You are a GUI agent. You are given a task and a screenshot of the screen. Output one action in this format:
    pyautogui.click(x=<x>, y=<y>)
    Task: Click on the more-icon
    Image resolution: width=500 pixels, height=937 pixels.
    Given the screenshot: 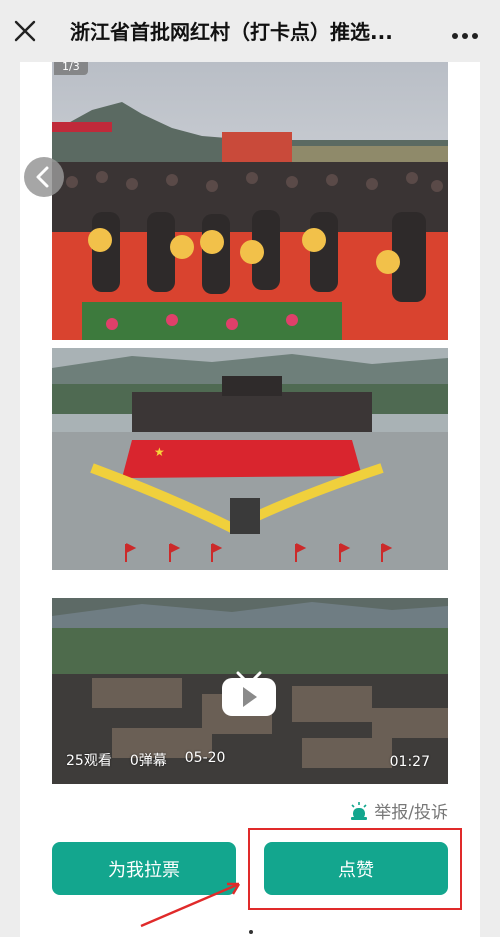 What is the action you would take?
    pyautogui.click(x=465, y=32)
    